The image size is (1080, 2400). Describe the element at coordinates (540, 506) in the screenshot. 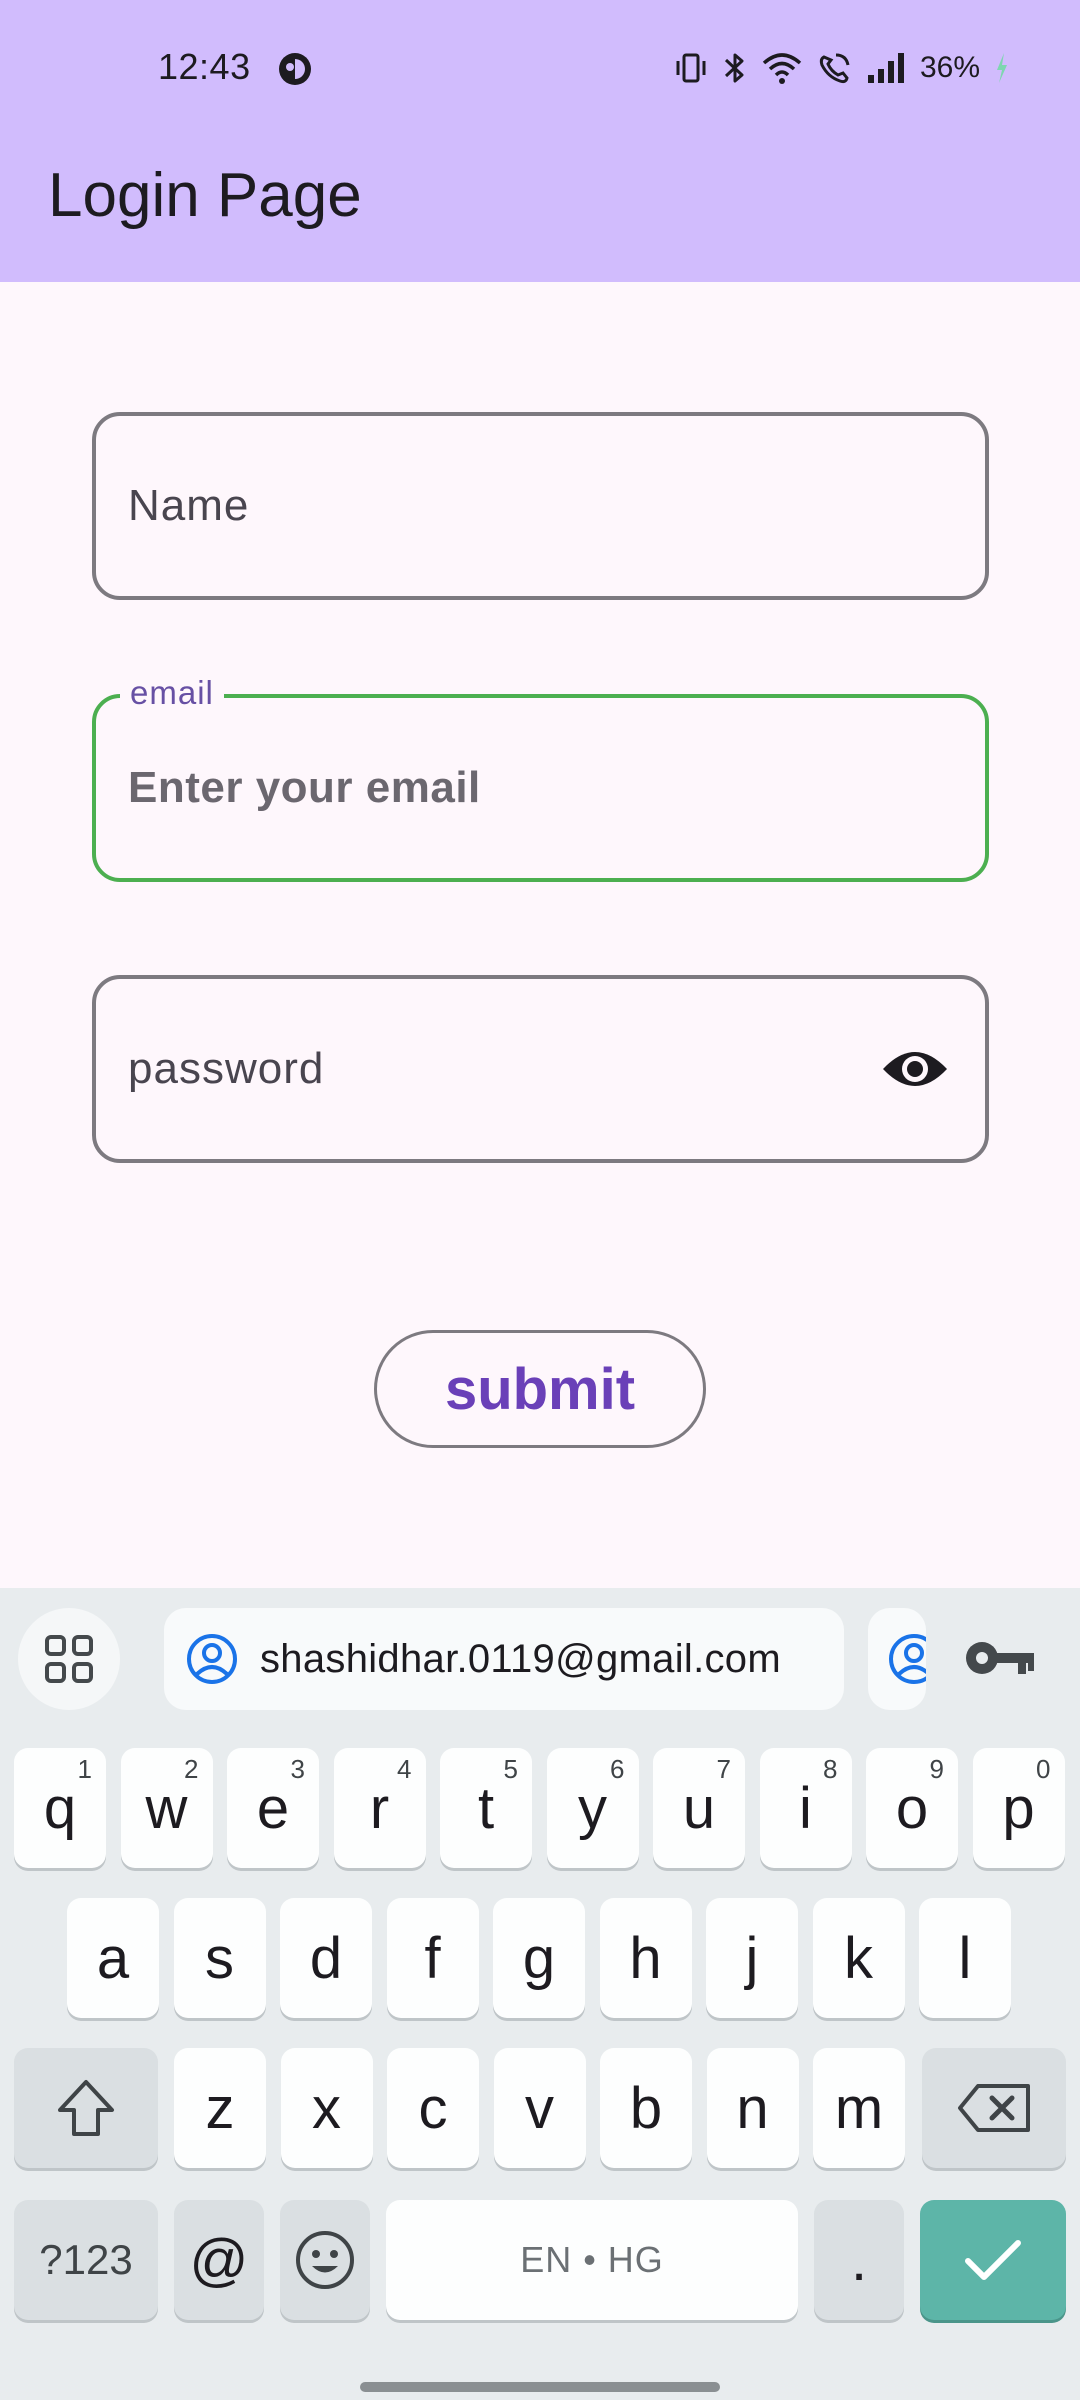

I see `name-field: Name` at that location.